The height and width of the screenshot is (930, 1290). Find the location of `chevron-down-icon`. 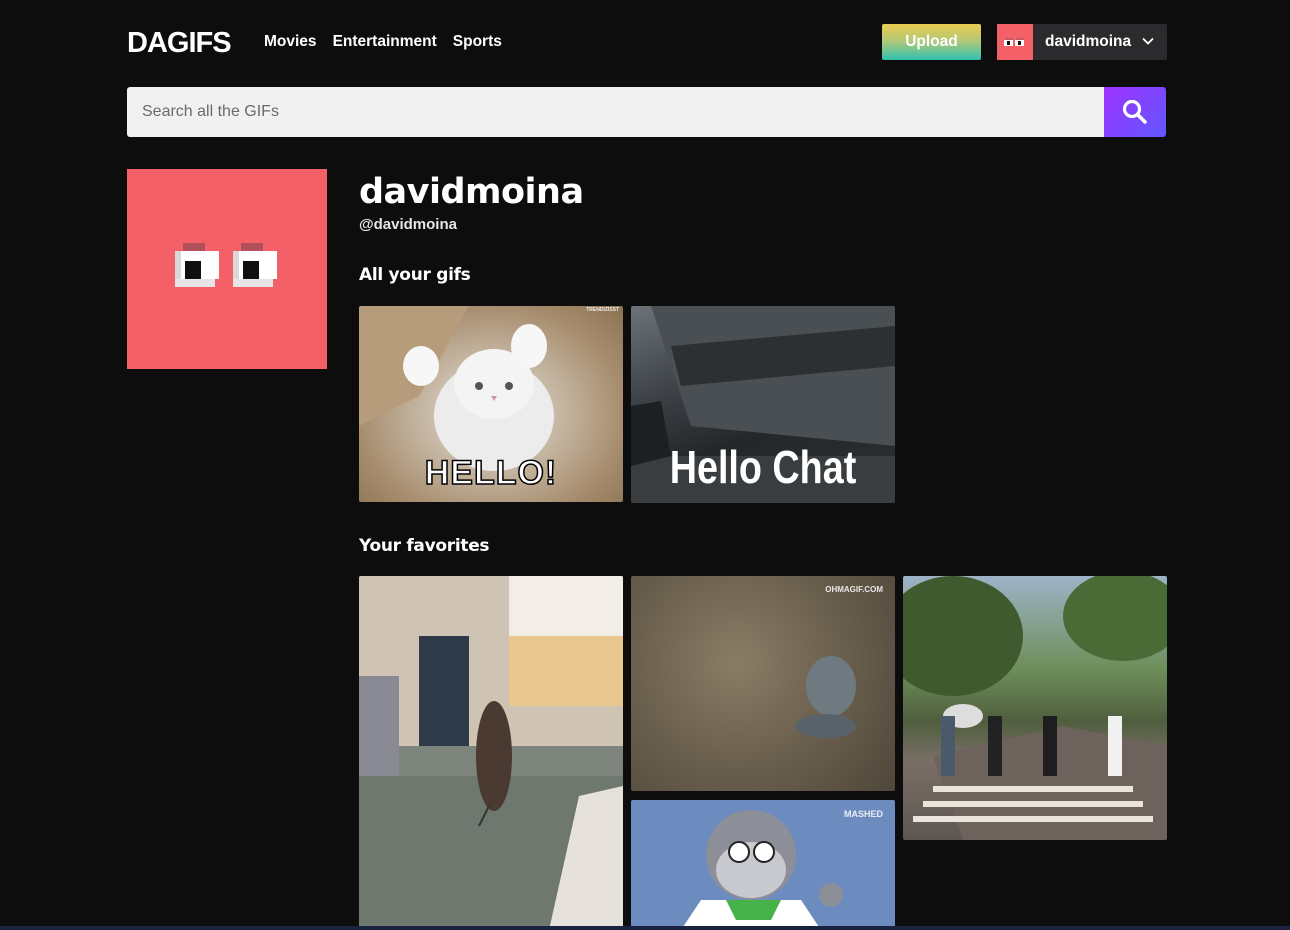

chevron-down-icon is located at coordinates (1148, 41).